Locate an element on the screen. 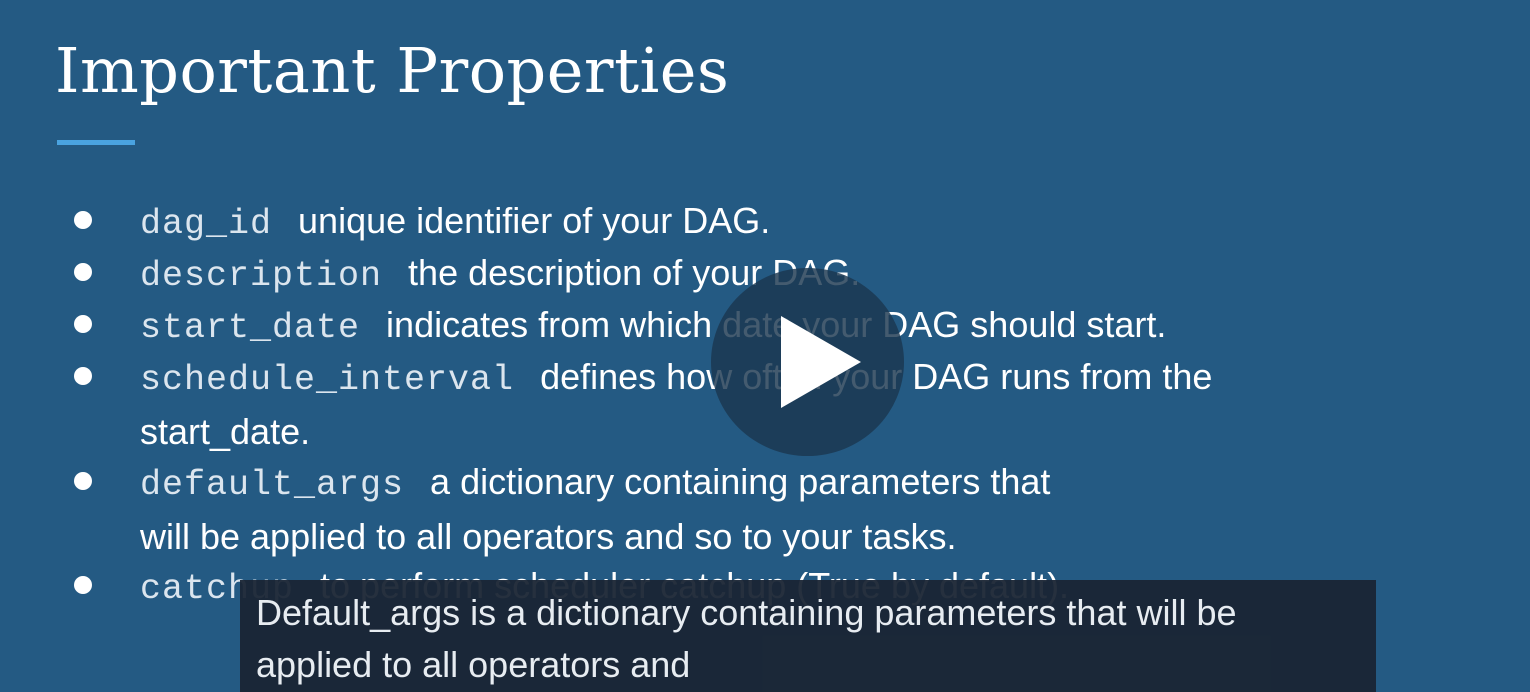 Image resolution: width=1530 pixels, height=692 pixels. bullet-item: dag_id unique identifier of your DAG. is located at coordinates (422, 222).